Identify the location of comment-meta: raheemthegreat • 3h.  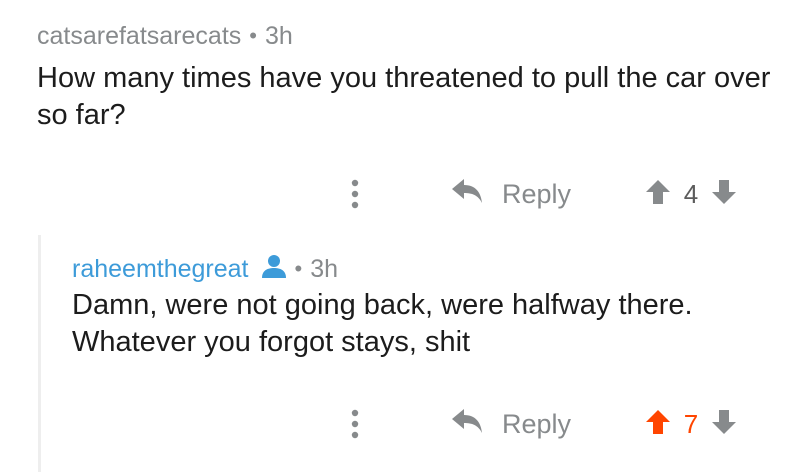
(205, 269).